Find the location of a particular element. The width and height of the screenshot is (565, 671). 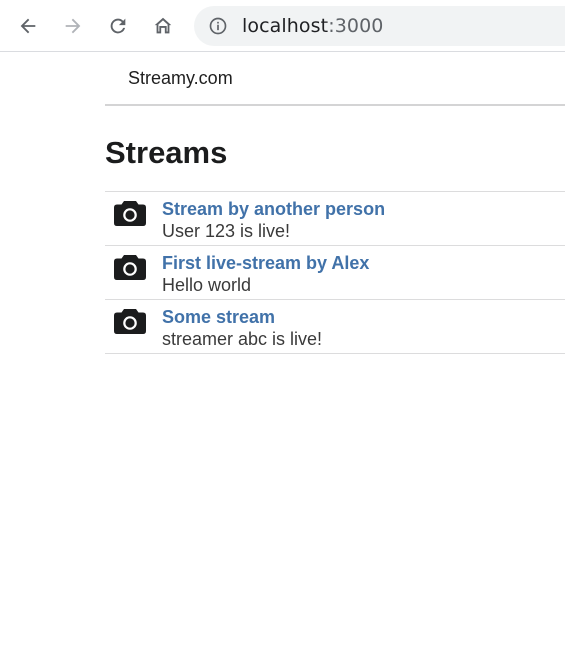

address-bar: localhost:3000 is located at coordinates (379, 26).